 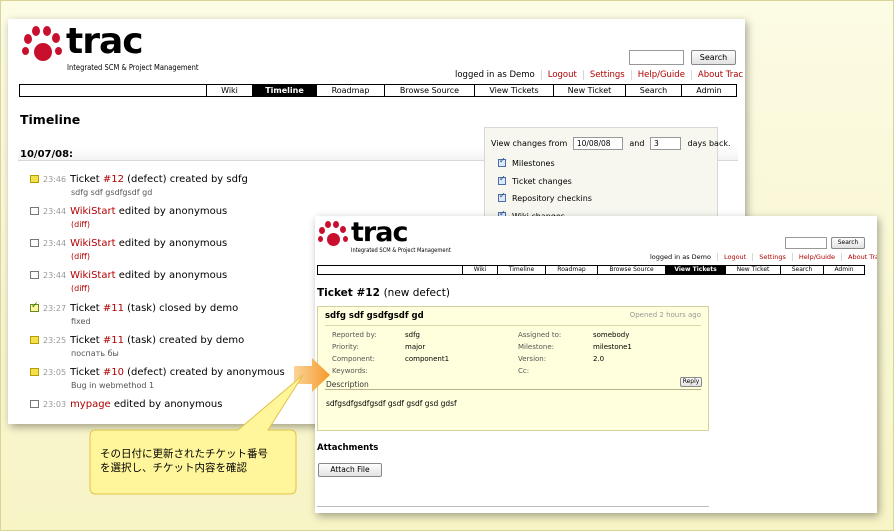 I want to click on event-time: 23:05, so click(x=55, y=372).